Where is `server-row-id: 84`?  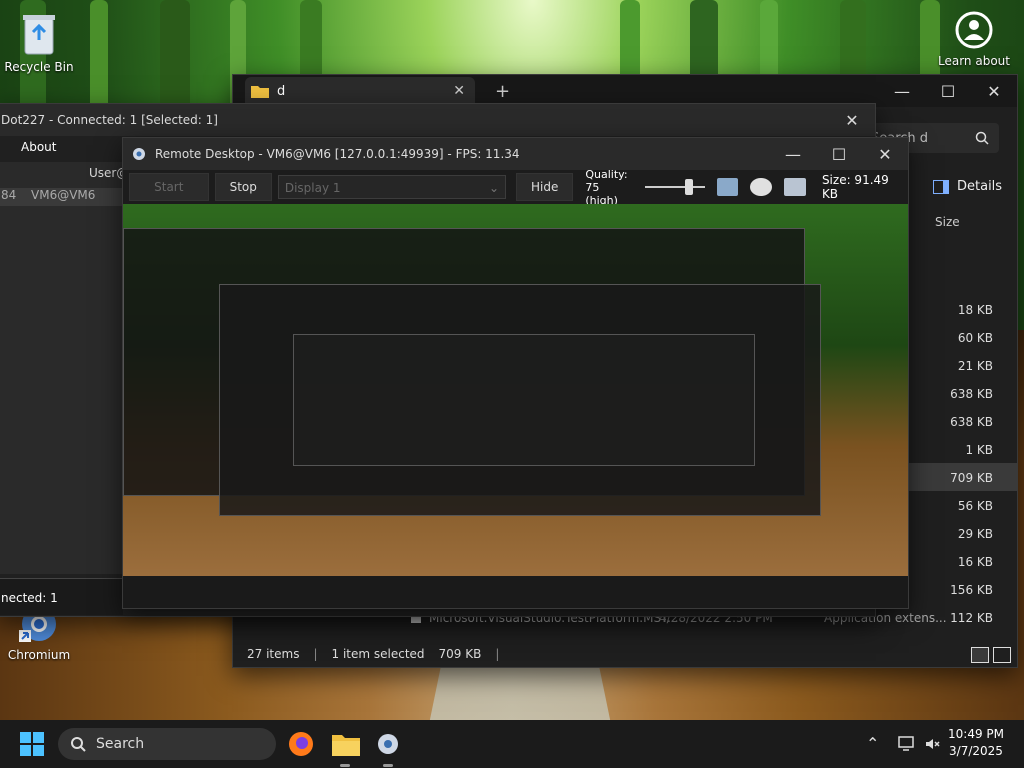 server-row-id: 84 is located at coordinates (9, 195).